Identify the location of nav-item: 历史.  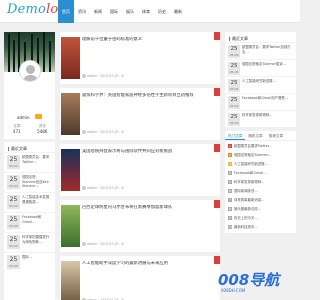
(162, 11).